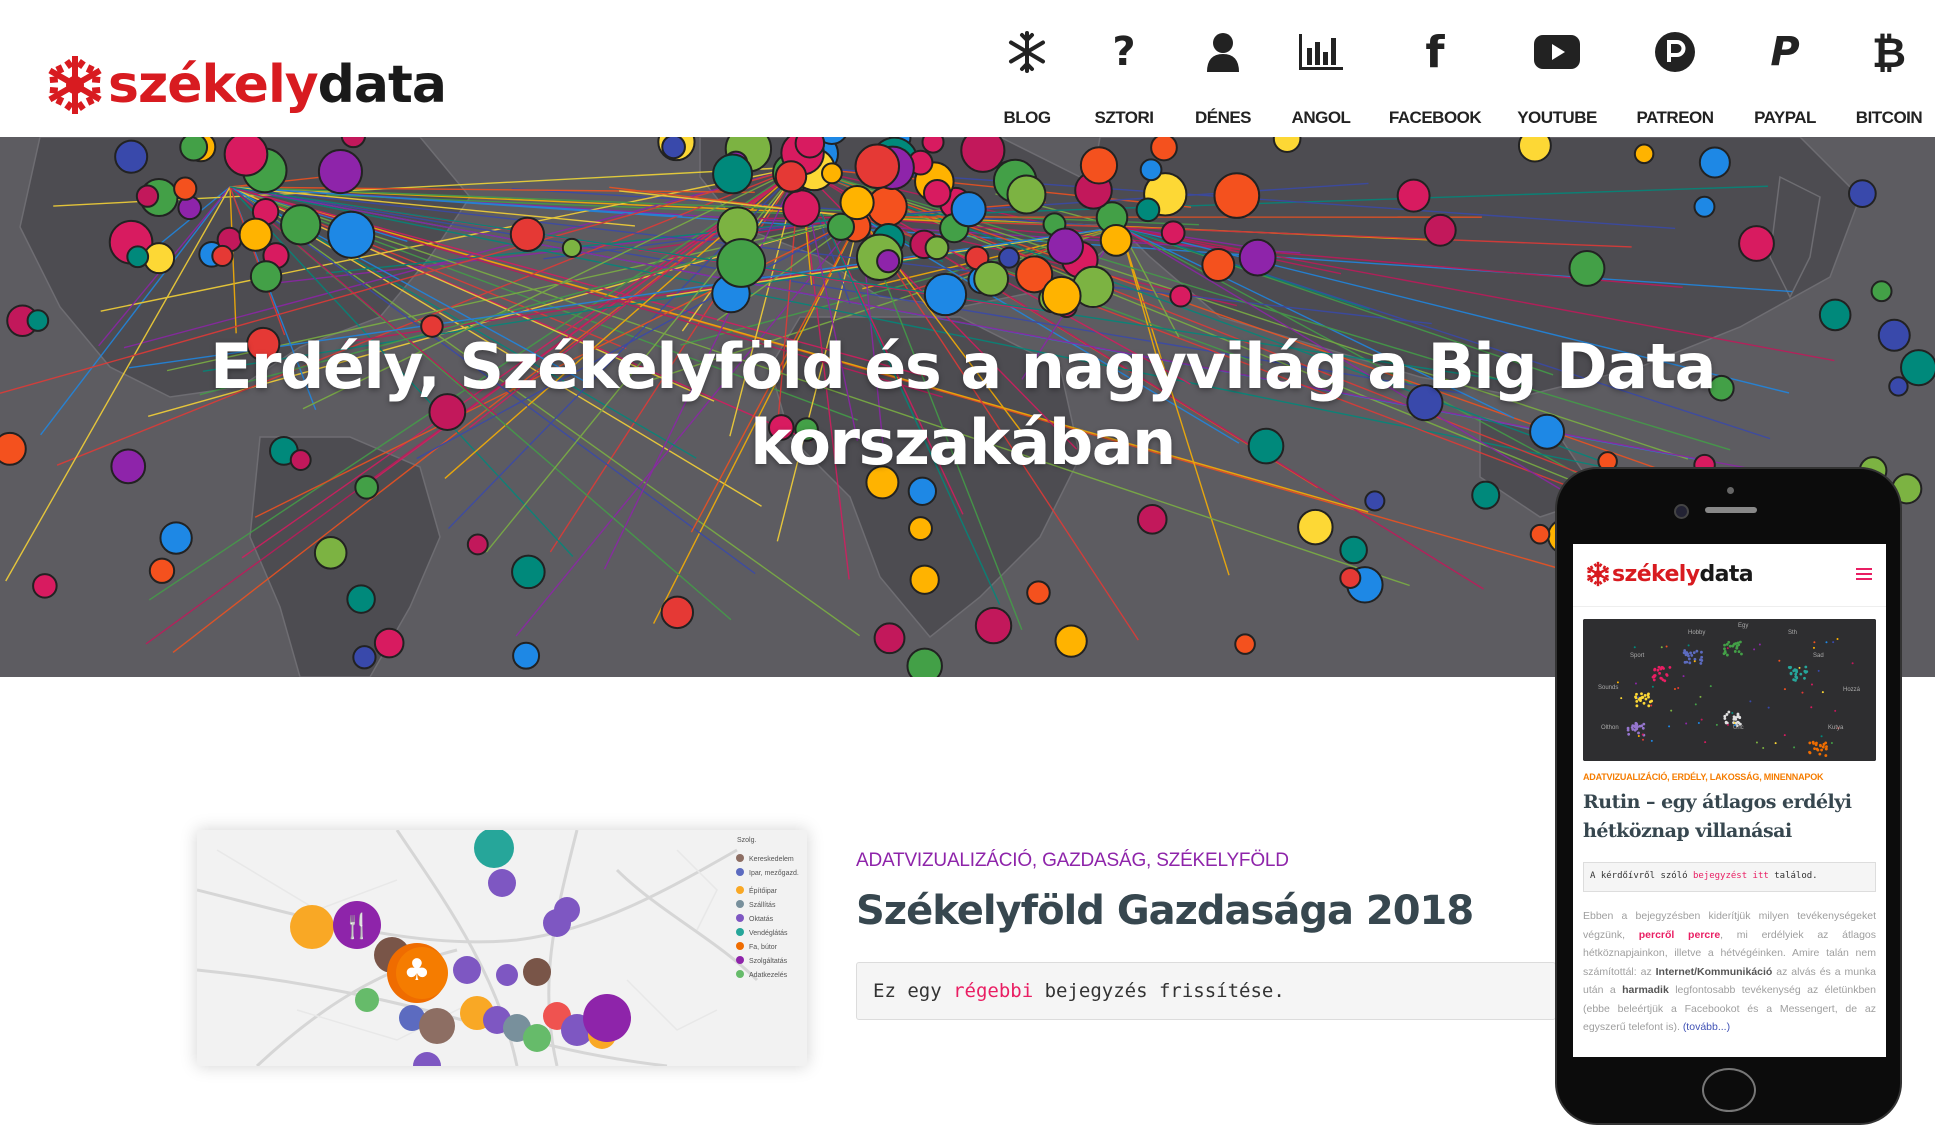 Image resolution: width=1935 pixels, height=1133 pixels. I want to click on logo-text: székelydata, so click(277, 85).